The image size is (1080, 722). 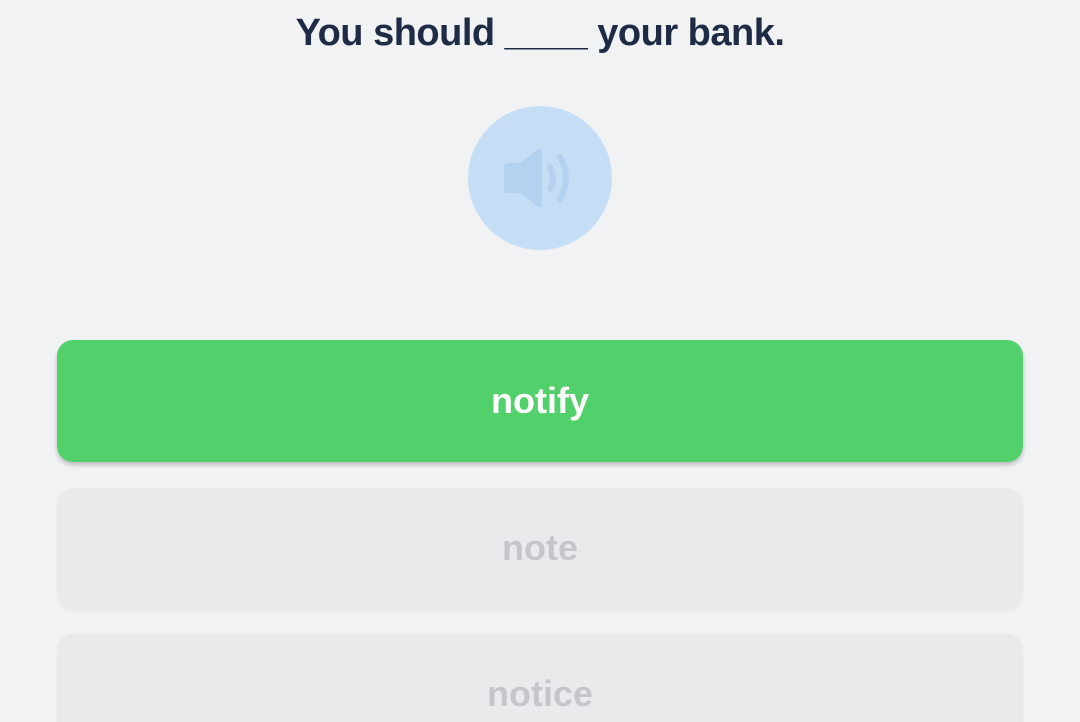 I want to click on question-text: You should ____ your bank., so click(x=540, y=33).